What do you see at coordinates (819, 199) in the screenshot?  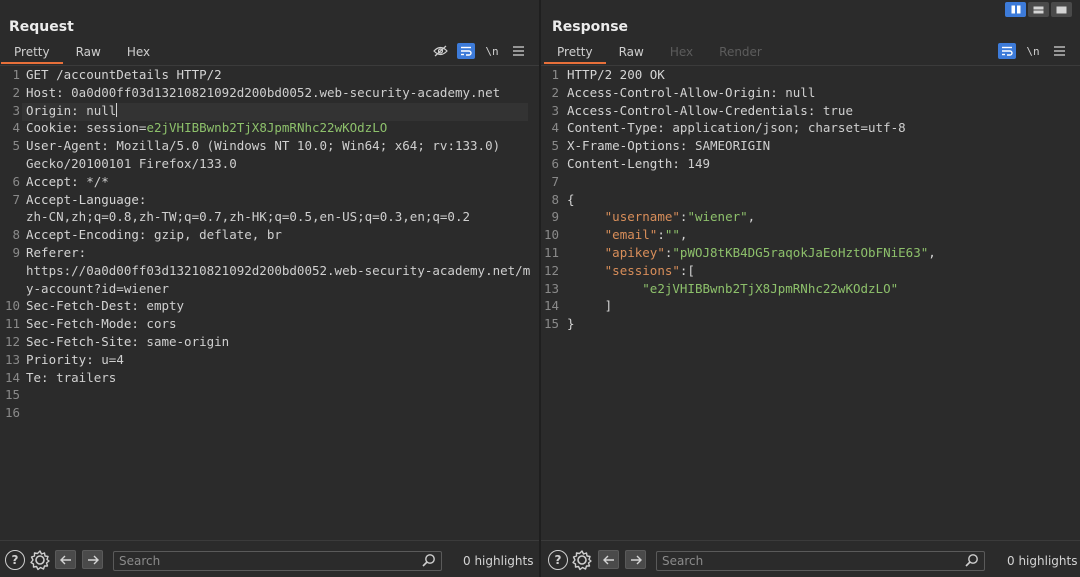 I see `code-line: {` at bounding box center [819, 199].